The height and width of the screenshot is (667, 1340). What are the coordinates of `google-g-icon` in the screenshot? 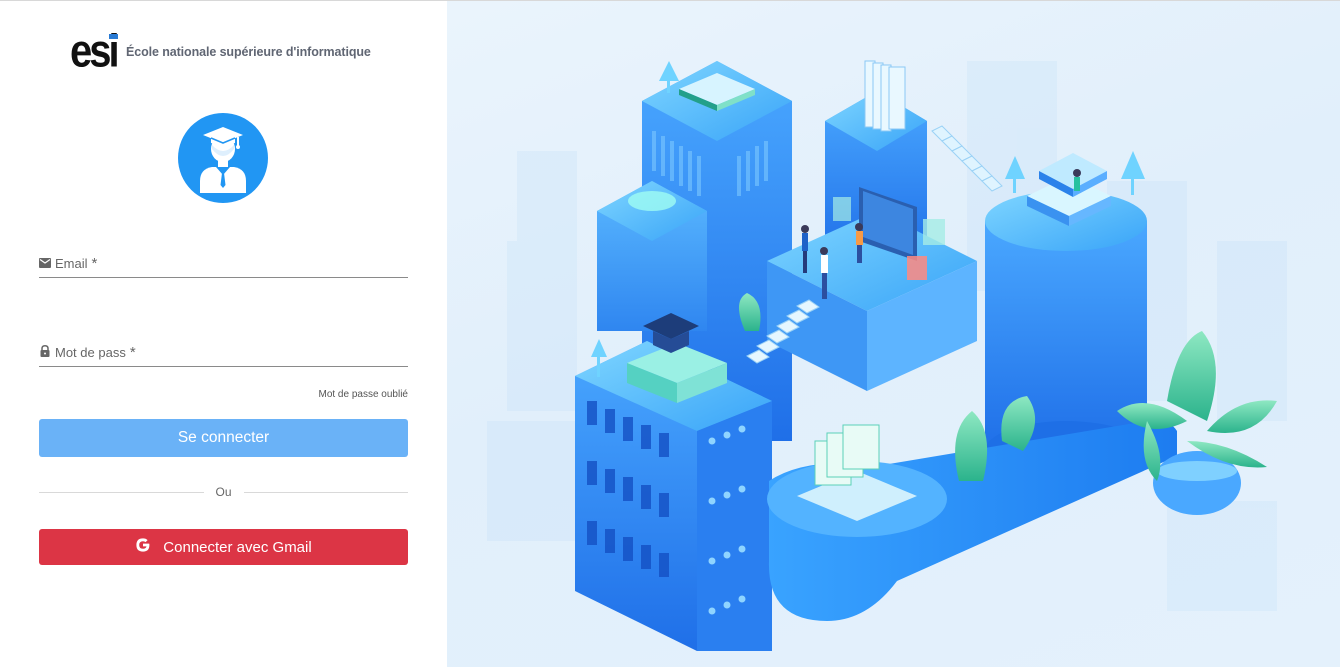 It's located at (143, 547).